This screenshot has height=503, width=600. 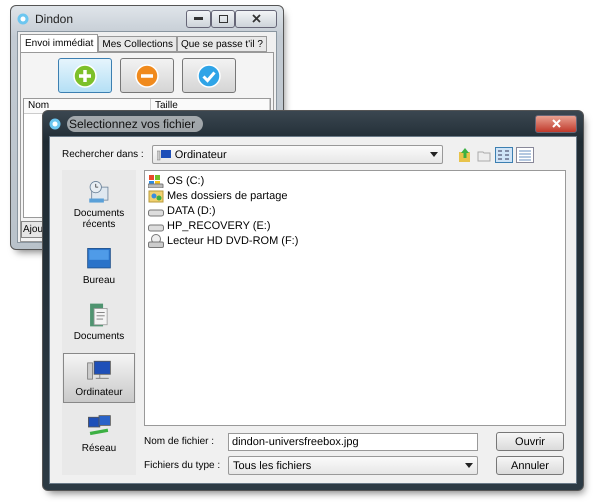 I want to click on dialog-title: Selectionnez vos fichier, so click(x=135, y=124).